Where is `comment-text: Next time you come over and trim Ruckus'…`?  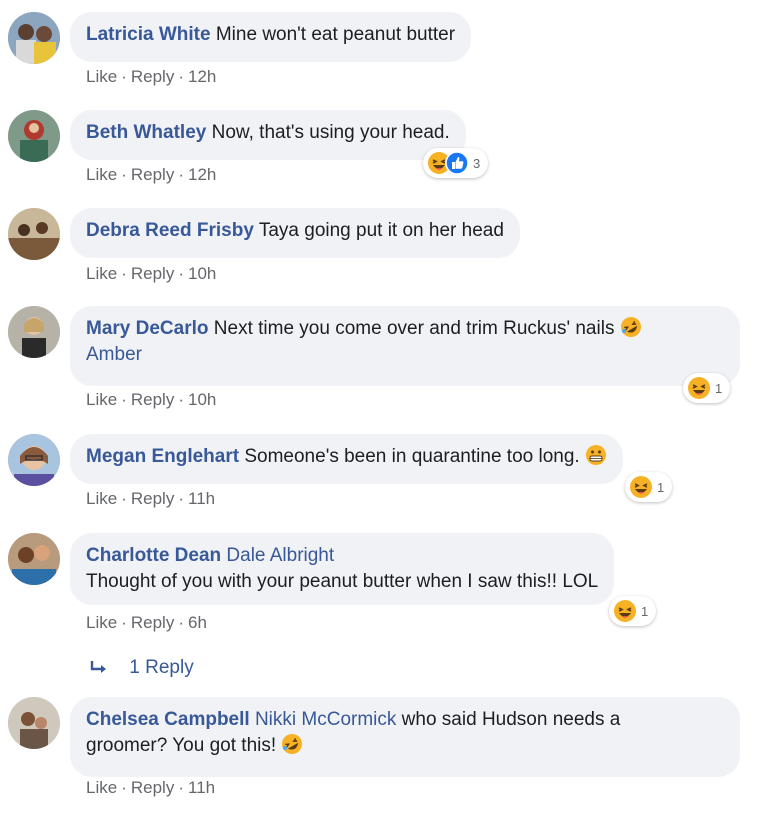 comment-text: Next time you come over and trim Ruckus'… is located at coordinates (414, 328).